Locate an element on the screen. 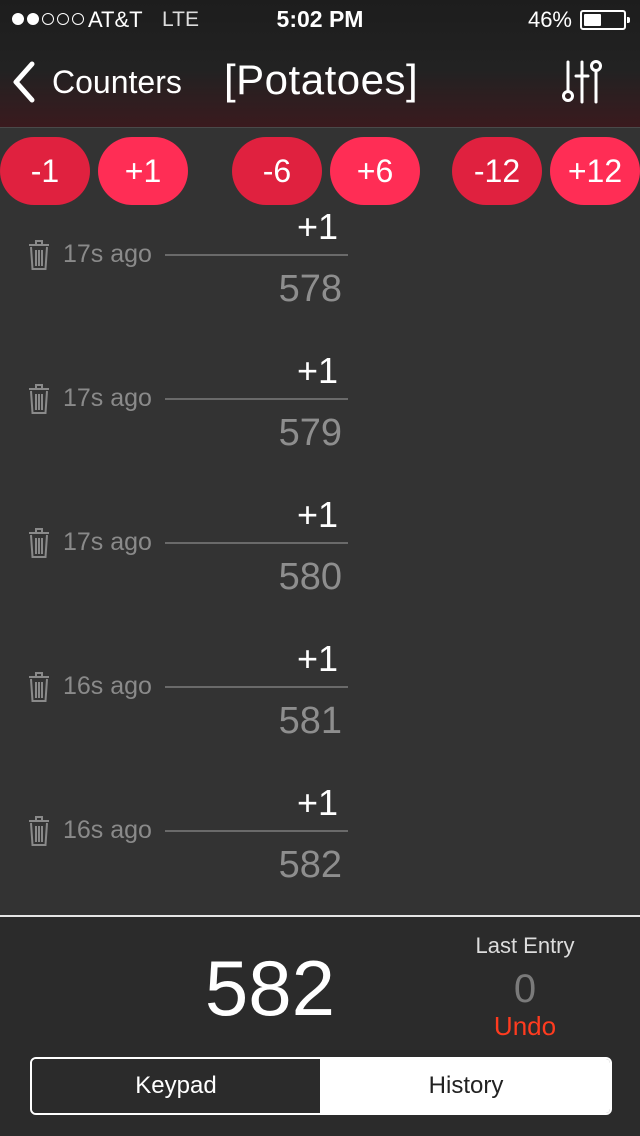  decrement-1-button: -1 is located at coordinates (45, 171).